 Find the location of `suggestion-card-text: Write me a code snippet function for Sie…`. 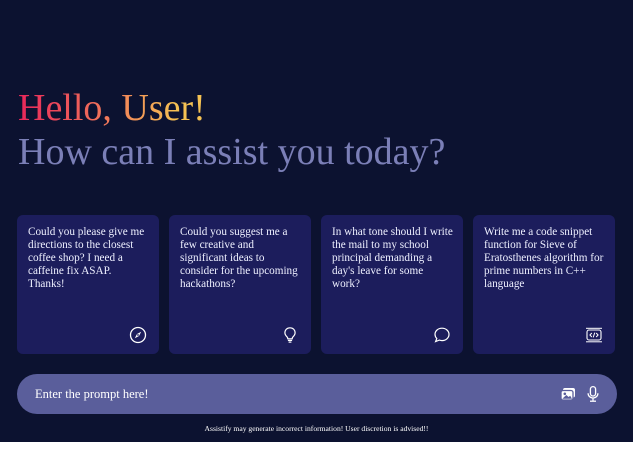

suggestion-card-text: Write me a code snippet function for Sie… is located at coordinates (544, 258).